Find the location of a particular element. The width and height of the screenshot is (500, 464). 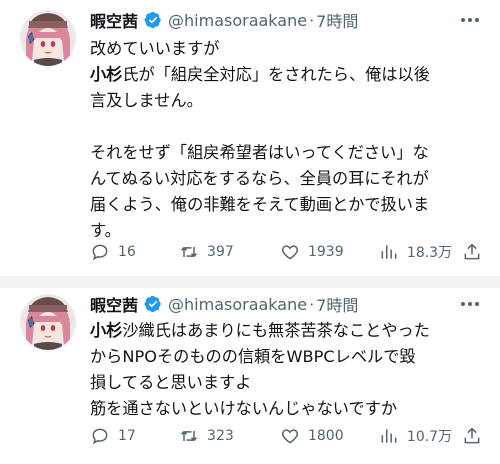

text-segment: 沙織氏はあまりにも無茶苦茶なことやった is located at coordinates (276, 330).